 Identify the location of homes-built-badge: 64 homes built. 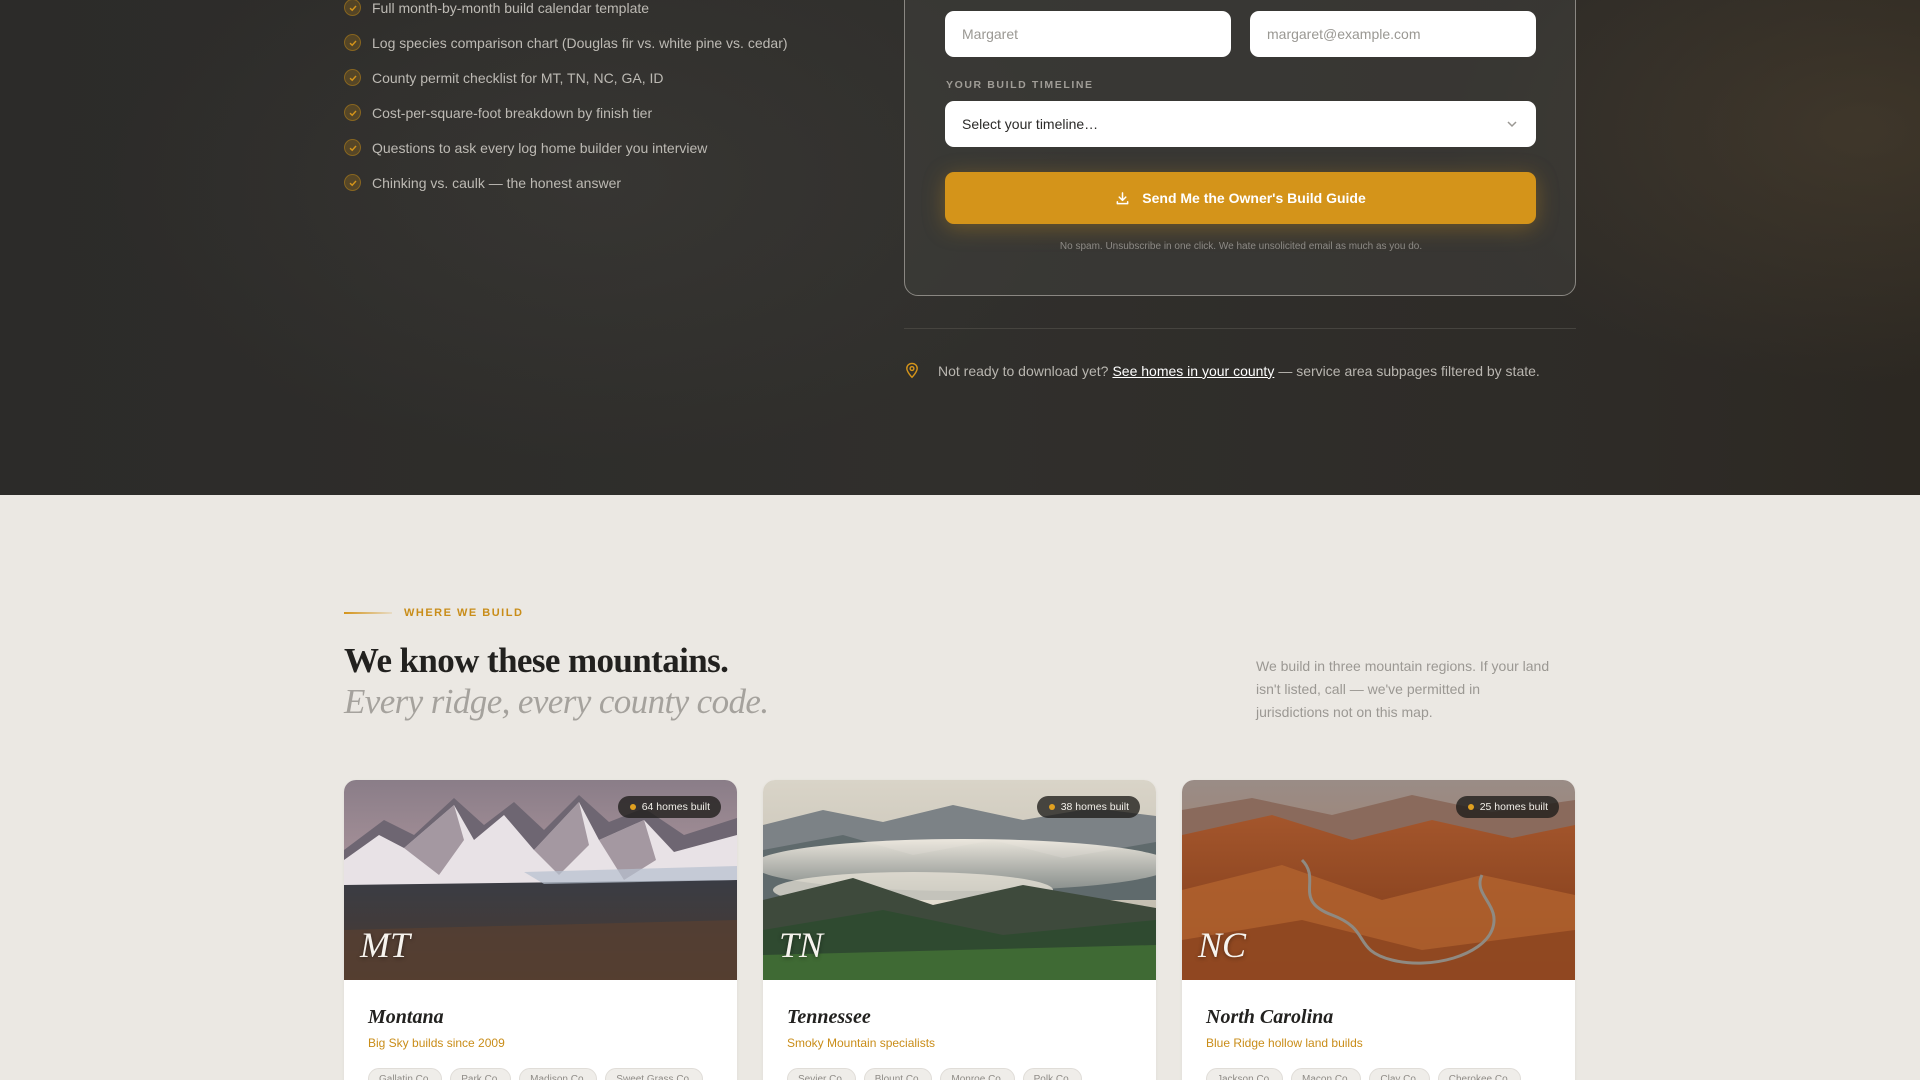
(669, 807).